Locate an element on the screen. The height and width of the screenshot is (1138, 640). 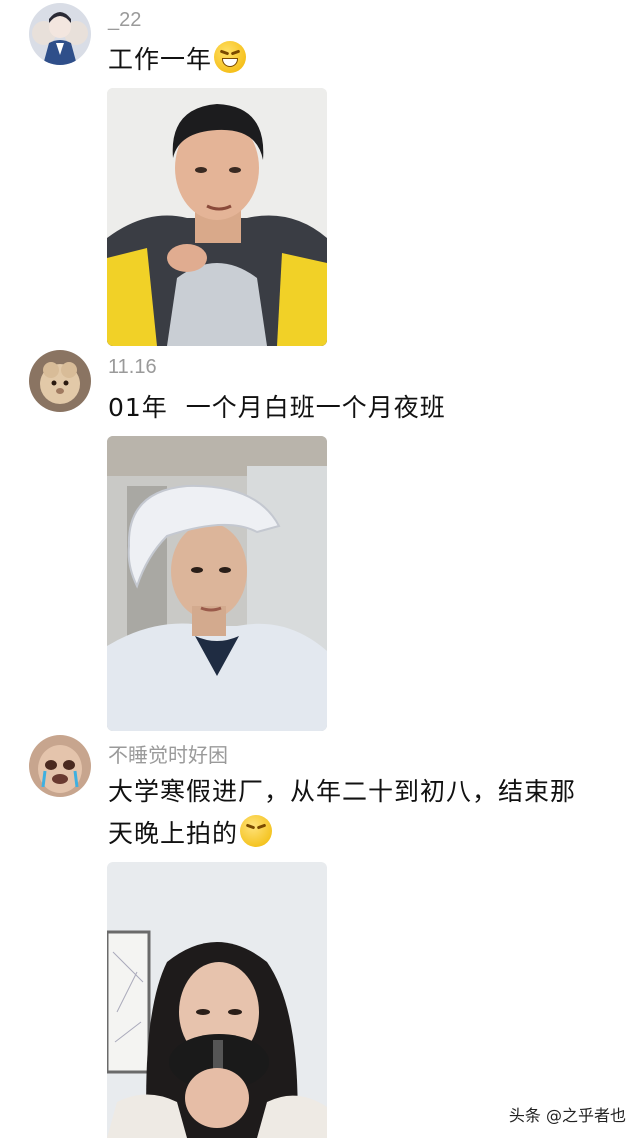
comment-text-2: 01年 一个月白班一个月夜班 is located at coordinates (277, 407).